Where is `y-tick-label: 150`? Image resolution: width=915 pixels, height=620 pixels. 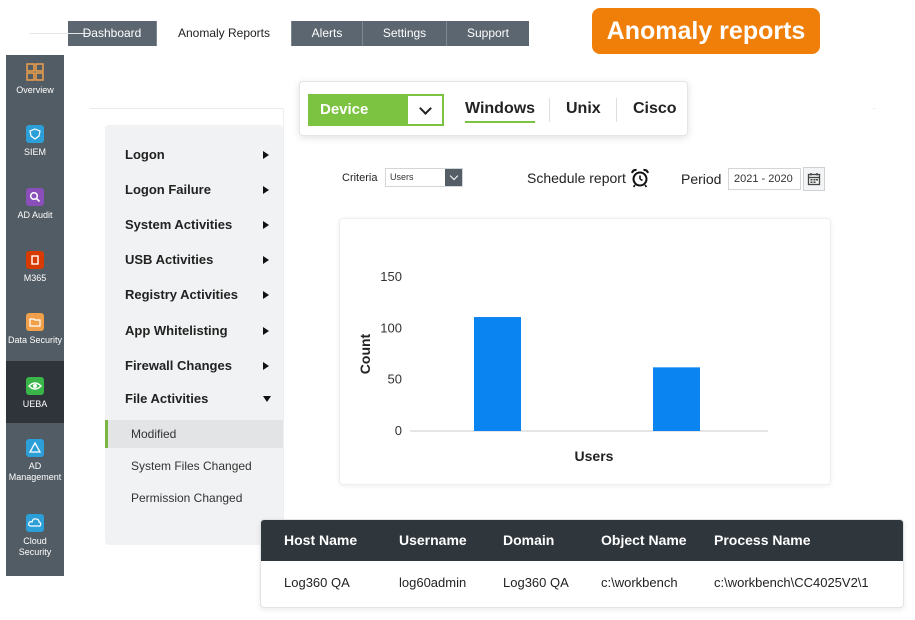
y-tick-label: 150 is located at coordinates (391, 276).